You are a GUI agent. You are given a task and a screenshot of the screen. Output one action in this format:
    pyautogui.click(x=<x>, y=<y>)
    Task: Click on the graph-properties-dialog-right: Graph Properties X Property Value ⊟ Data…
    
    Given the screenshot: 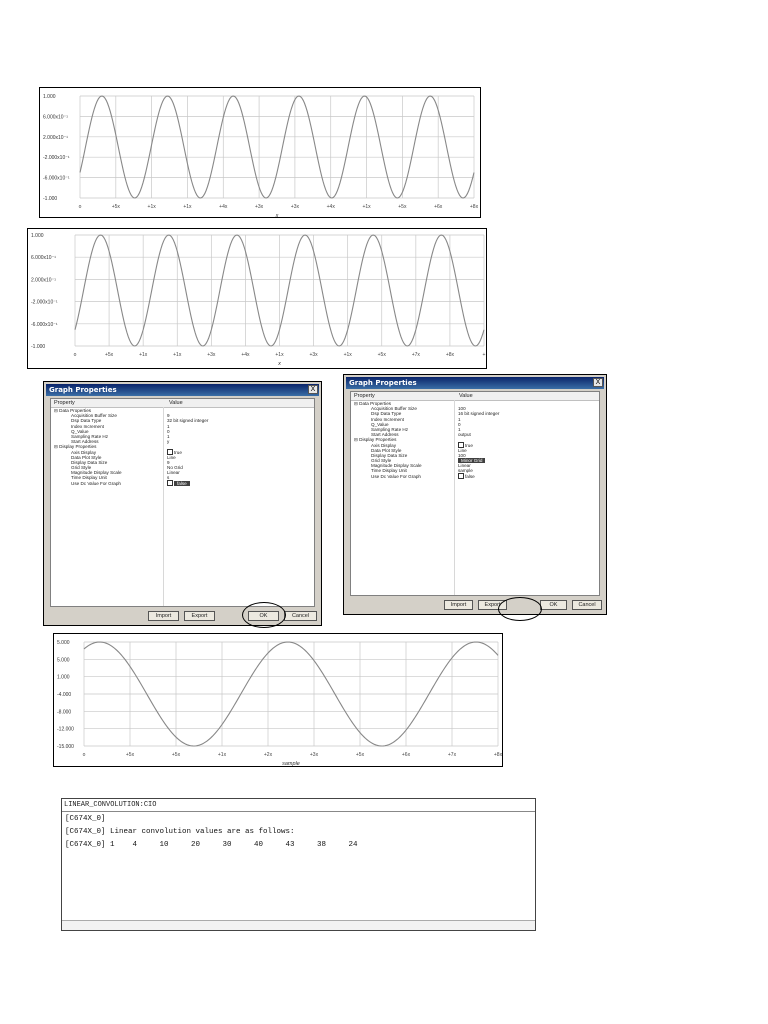 What is the action you would take?
    pyautogui.click(x=475, y=497)
    